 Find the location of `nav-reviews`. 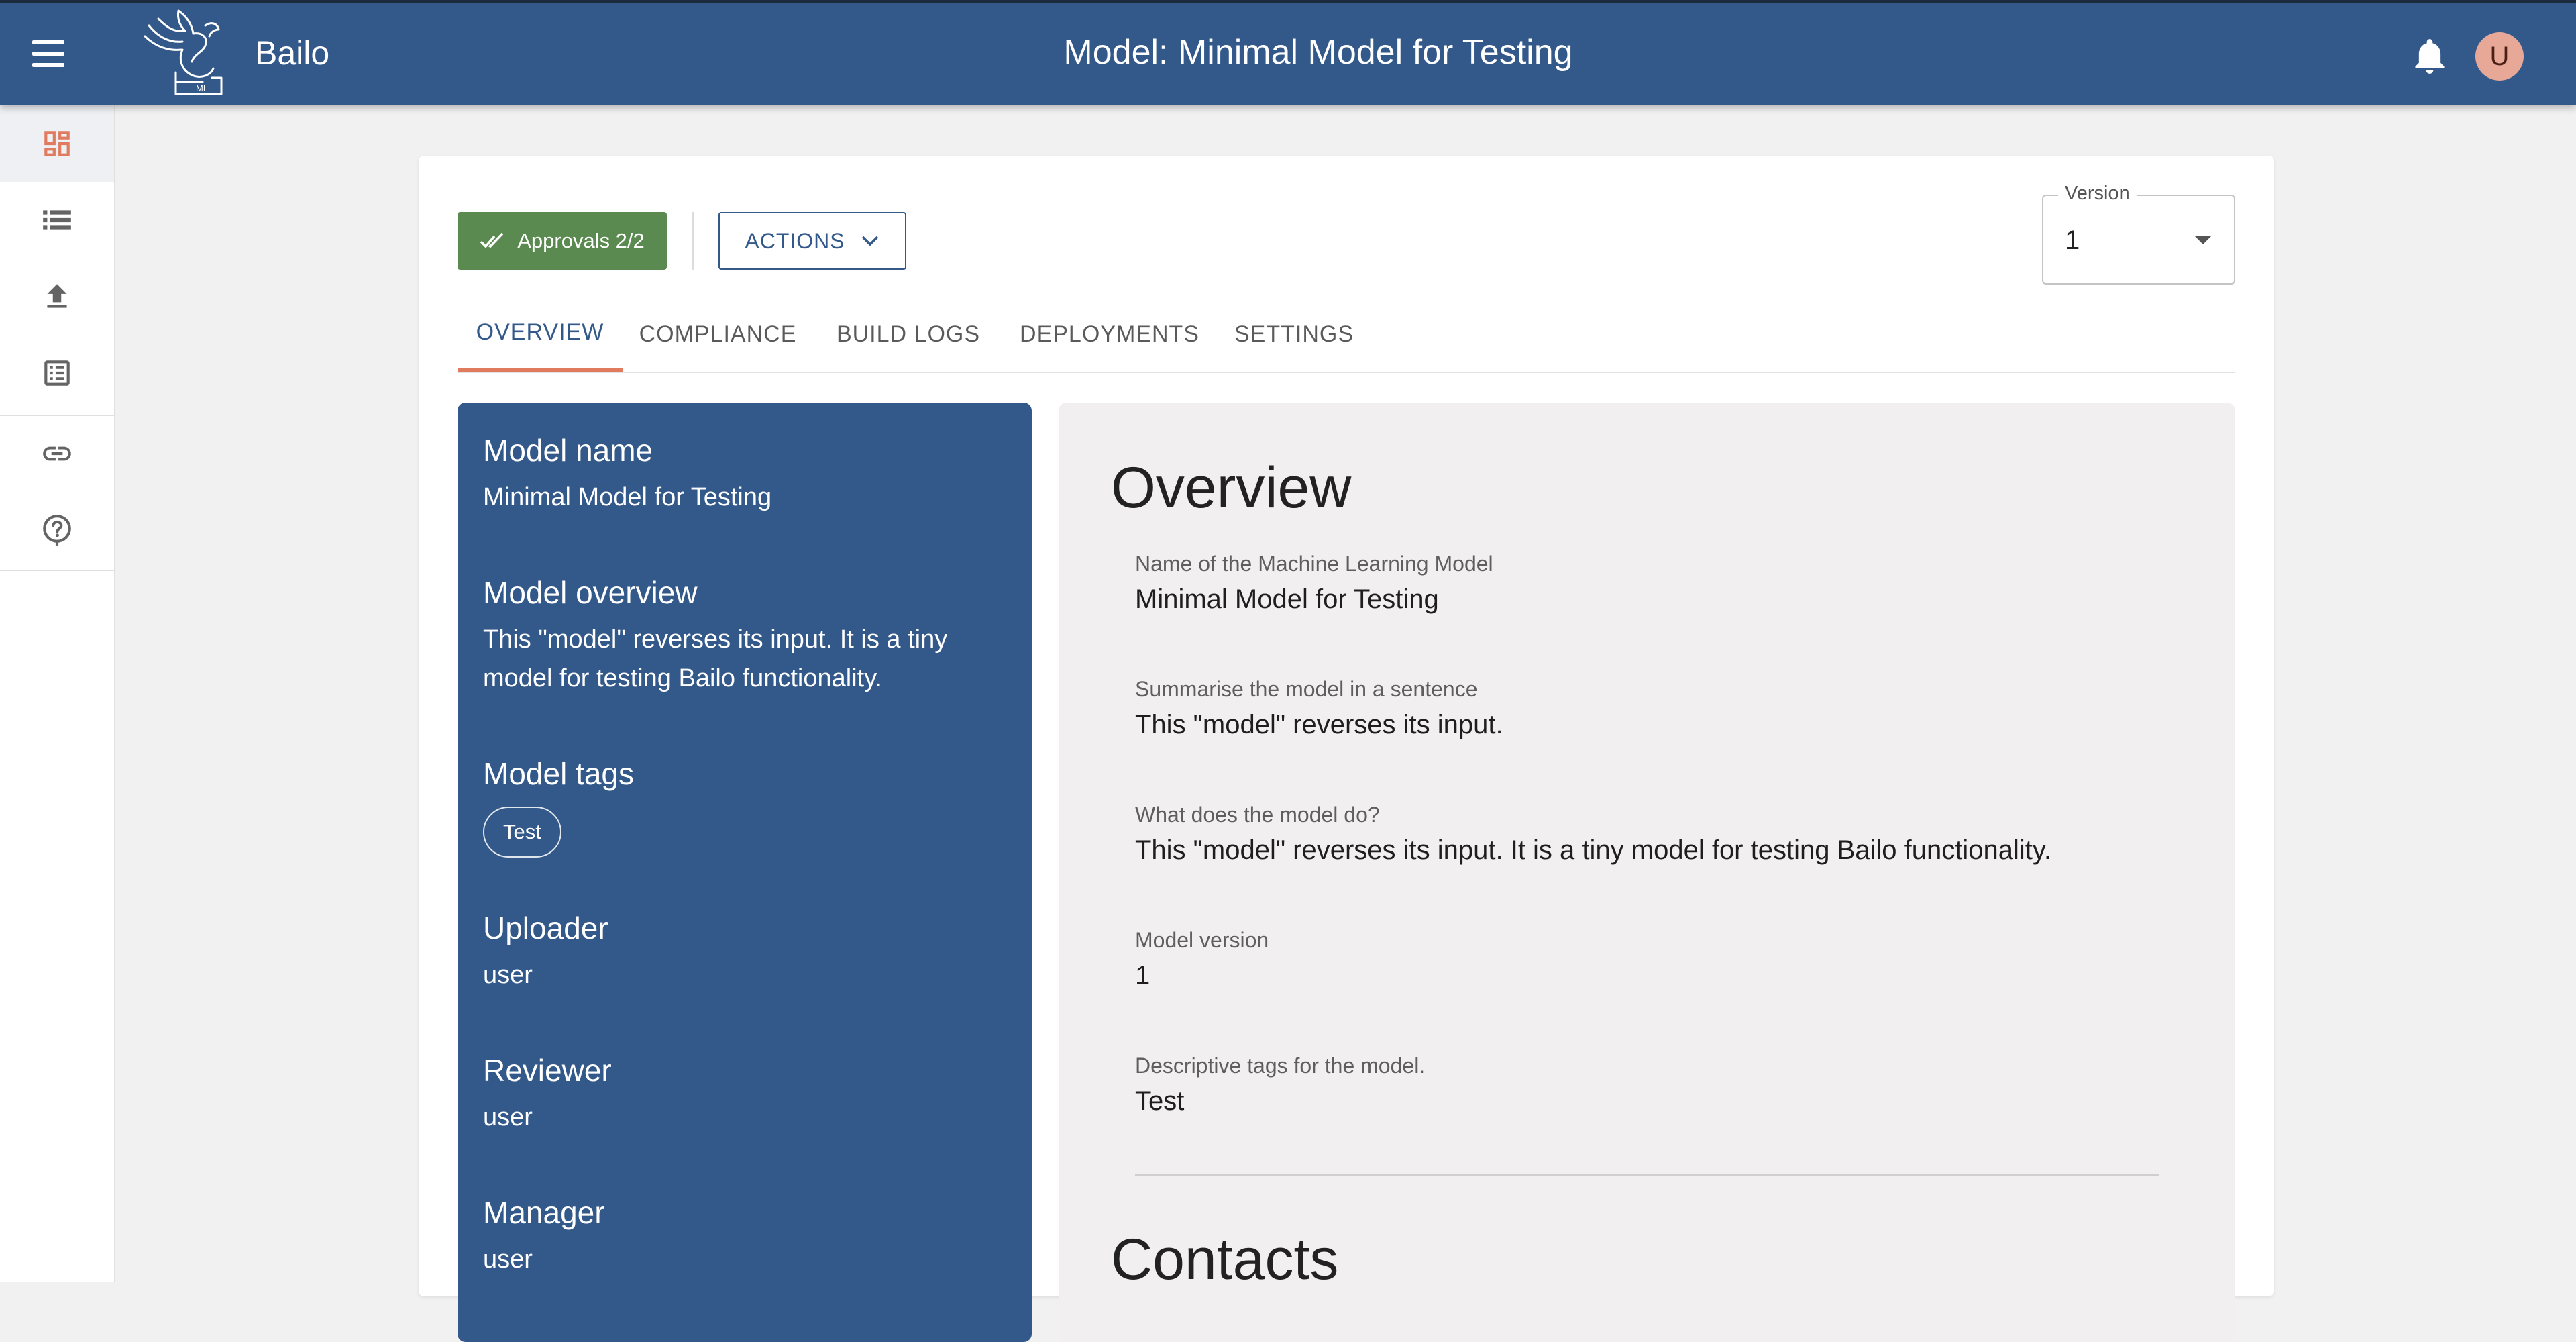

nav-reviews is located at coordinates (57, 373).